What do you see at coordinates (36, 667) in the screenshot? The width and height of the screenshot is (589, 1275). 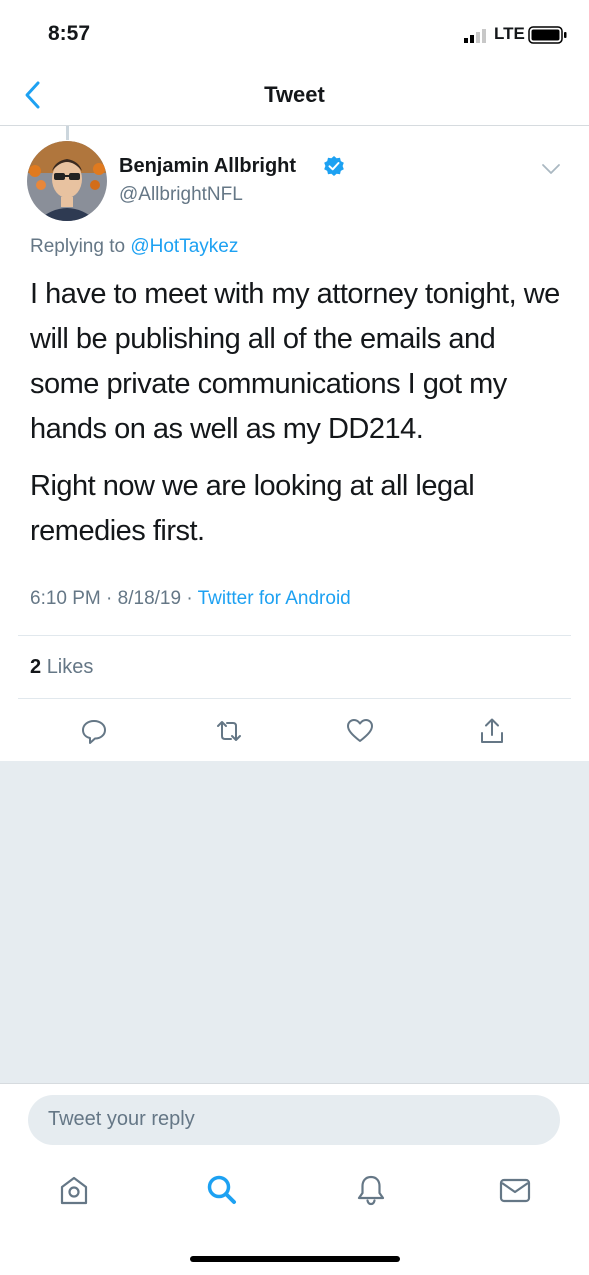 I see `likes-count: 2` at bounding box center [36, 667].